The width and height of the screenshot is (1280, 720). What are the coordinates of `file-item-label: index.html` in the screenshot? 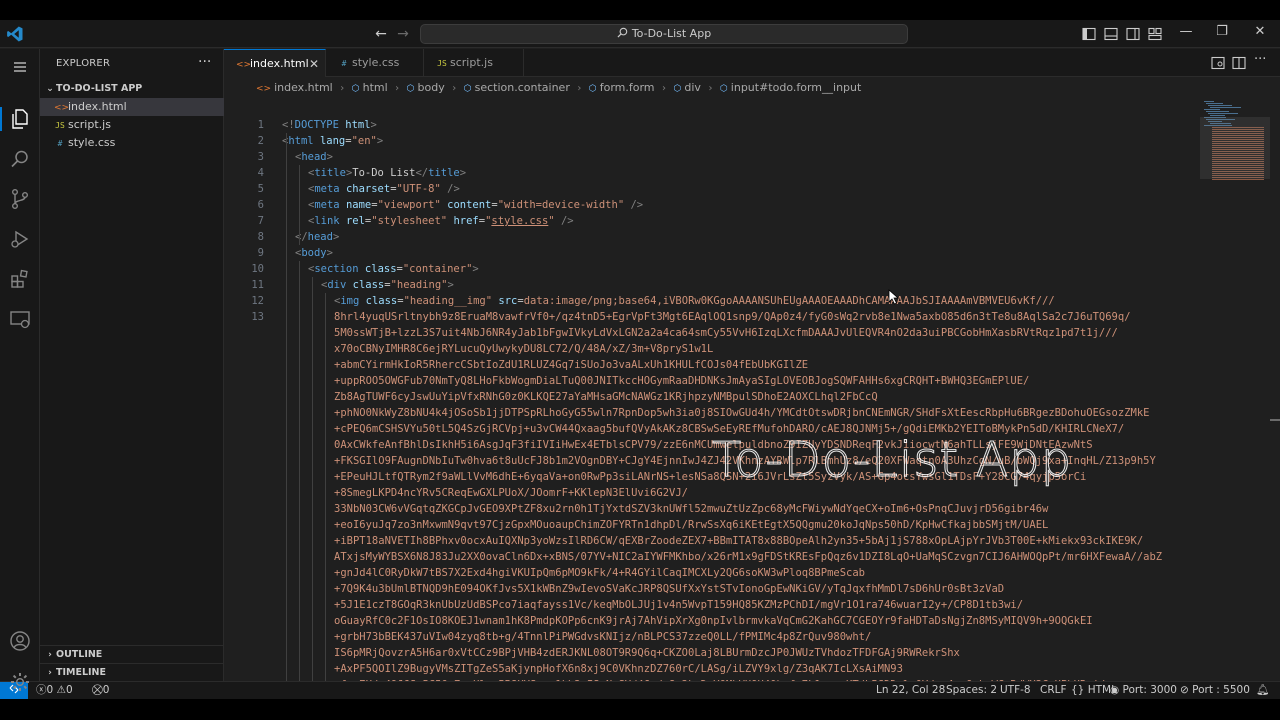 It's located at (97, 106).